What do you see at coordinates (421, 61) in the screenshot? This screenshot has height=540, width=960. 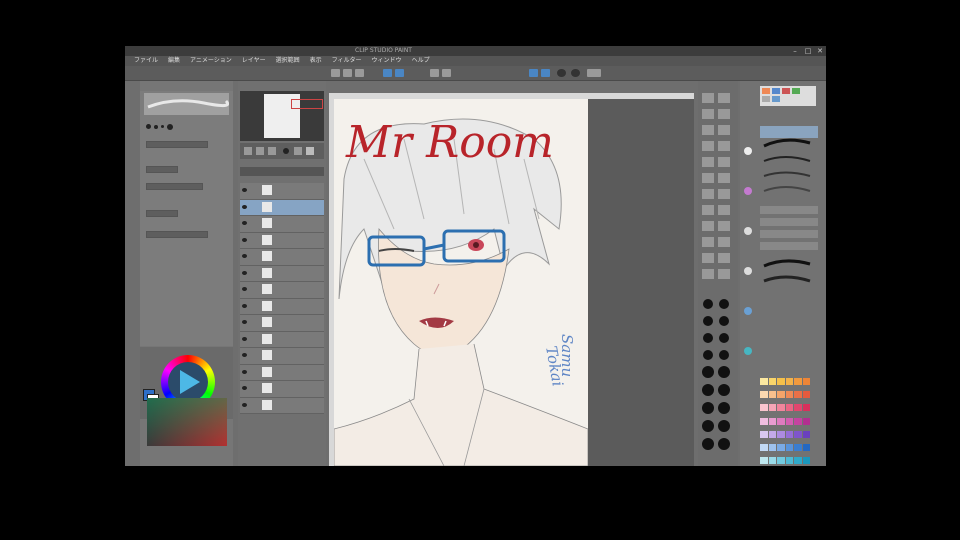 I see `menu-help: ヘルプ` at bounding box center [421, 61].